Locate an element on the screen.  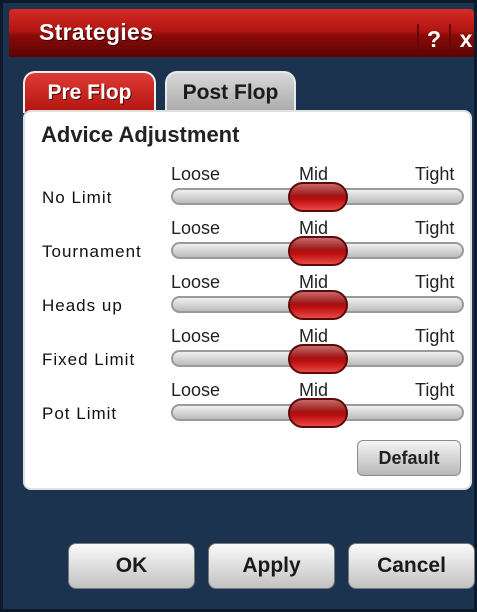
tab-pre-flop: Pre Flop is located at coordinates (89, 92).